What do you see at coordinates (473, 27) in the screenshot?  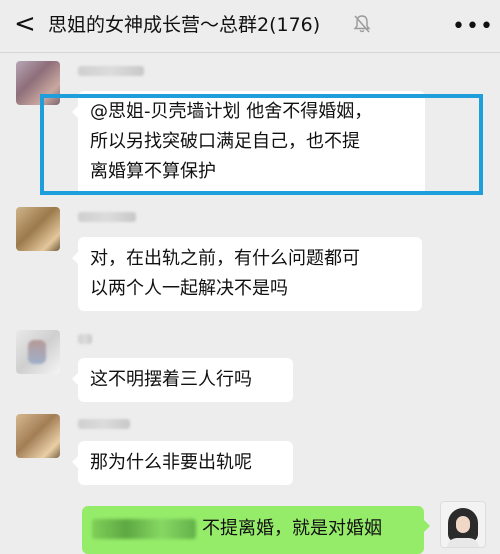 I see `more-options-icon: •••` at bounding box center [473, 27].